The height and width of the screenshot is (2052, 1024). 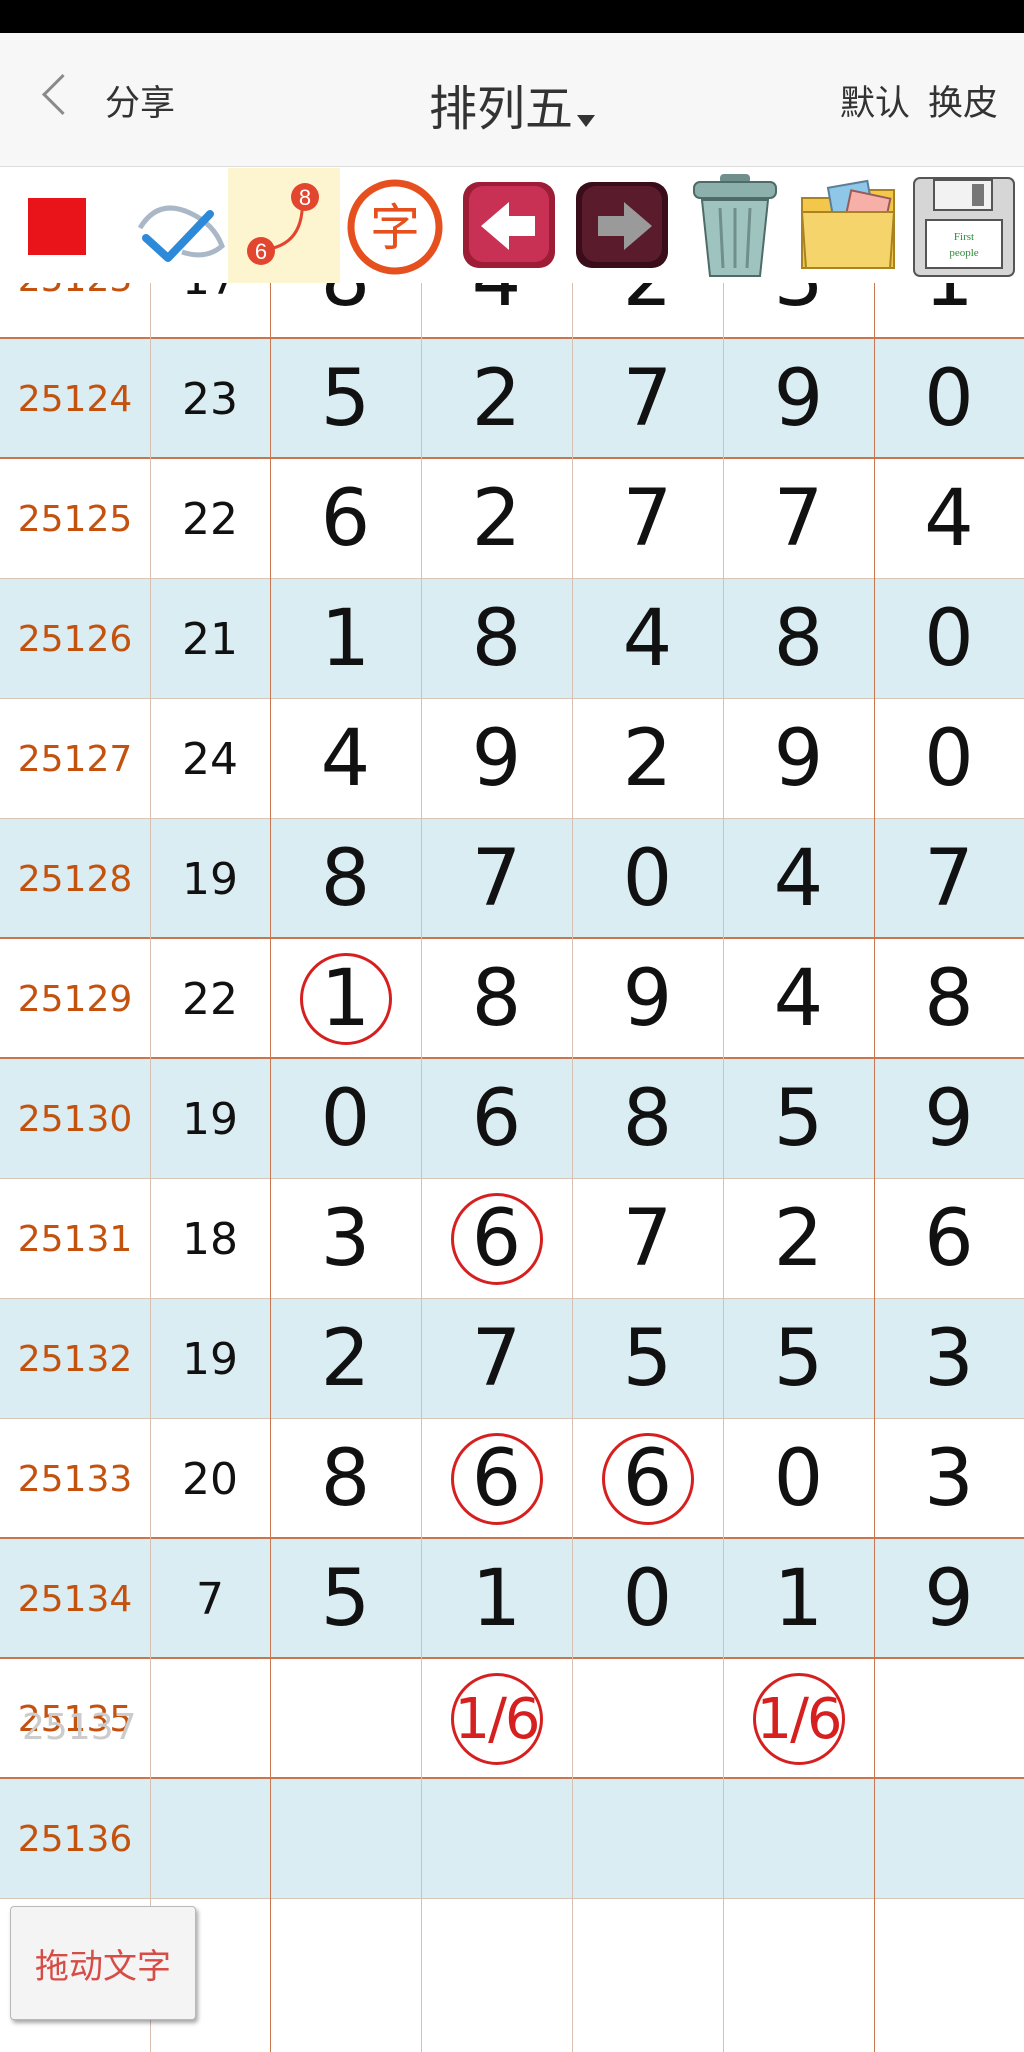 I want to click on number-connect-icon: 8 6, so click(x=284, y=225).